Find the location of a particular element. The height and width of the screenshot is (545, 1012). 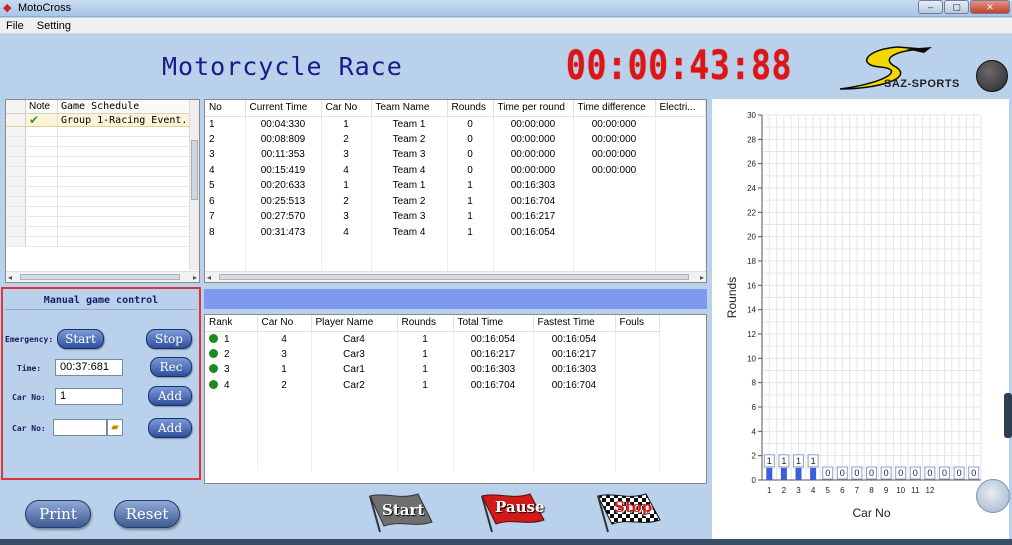

time-input: 00:37:681 is located at coordinates (89, 367).